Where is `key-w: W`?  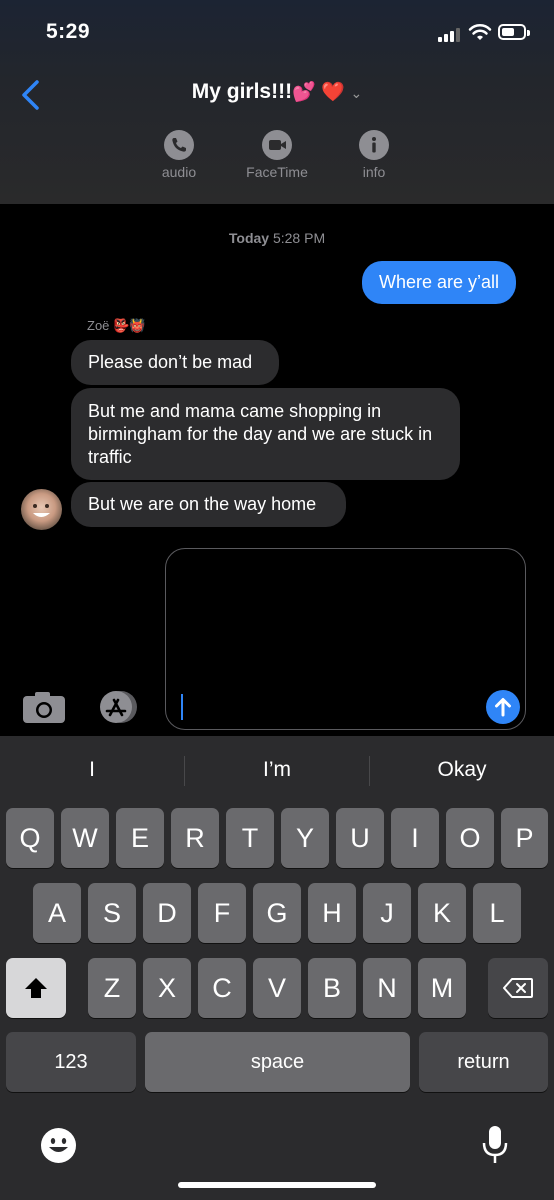 key-w: W is located at coordinates (85, 838).